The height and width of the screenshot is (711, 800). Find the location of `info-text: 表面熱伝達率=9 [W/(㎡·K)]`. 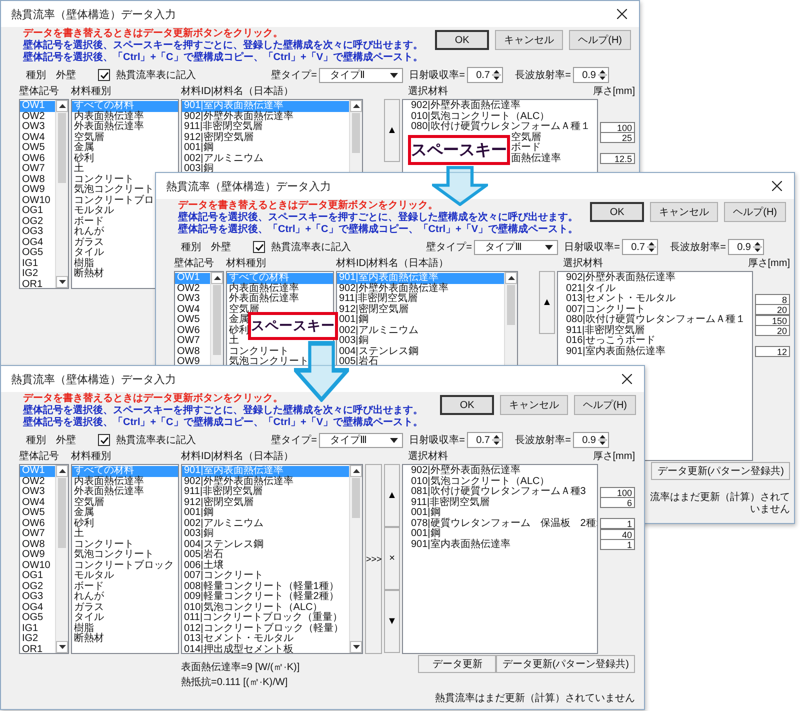

info-text: 表面熱伝達率=9 [W/(㎡·K)] is located at coordinates (241, 667).